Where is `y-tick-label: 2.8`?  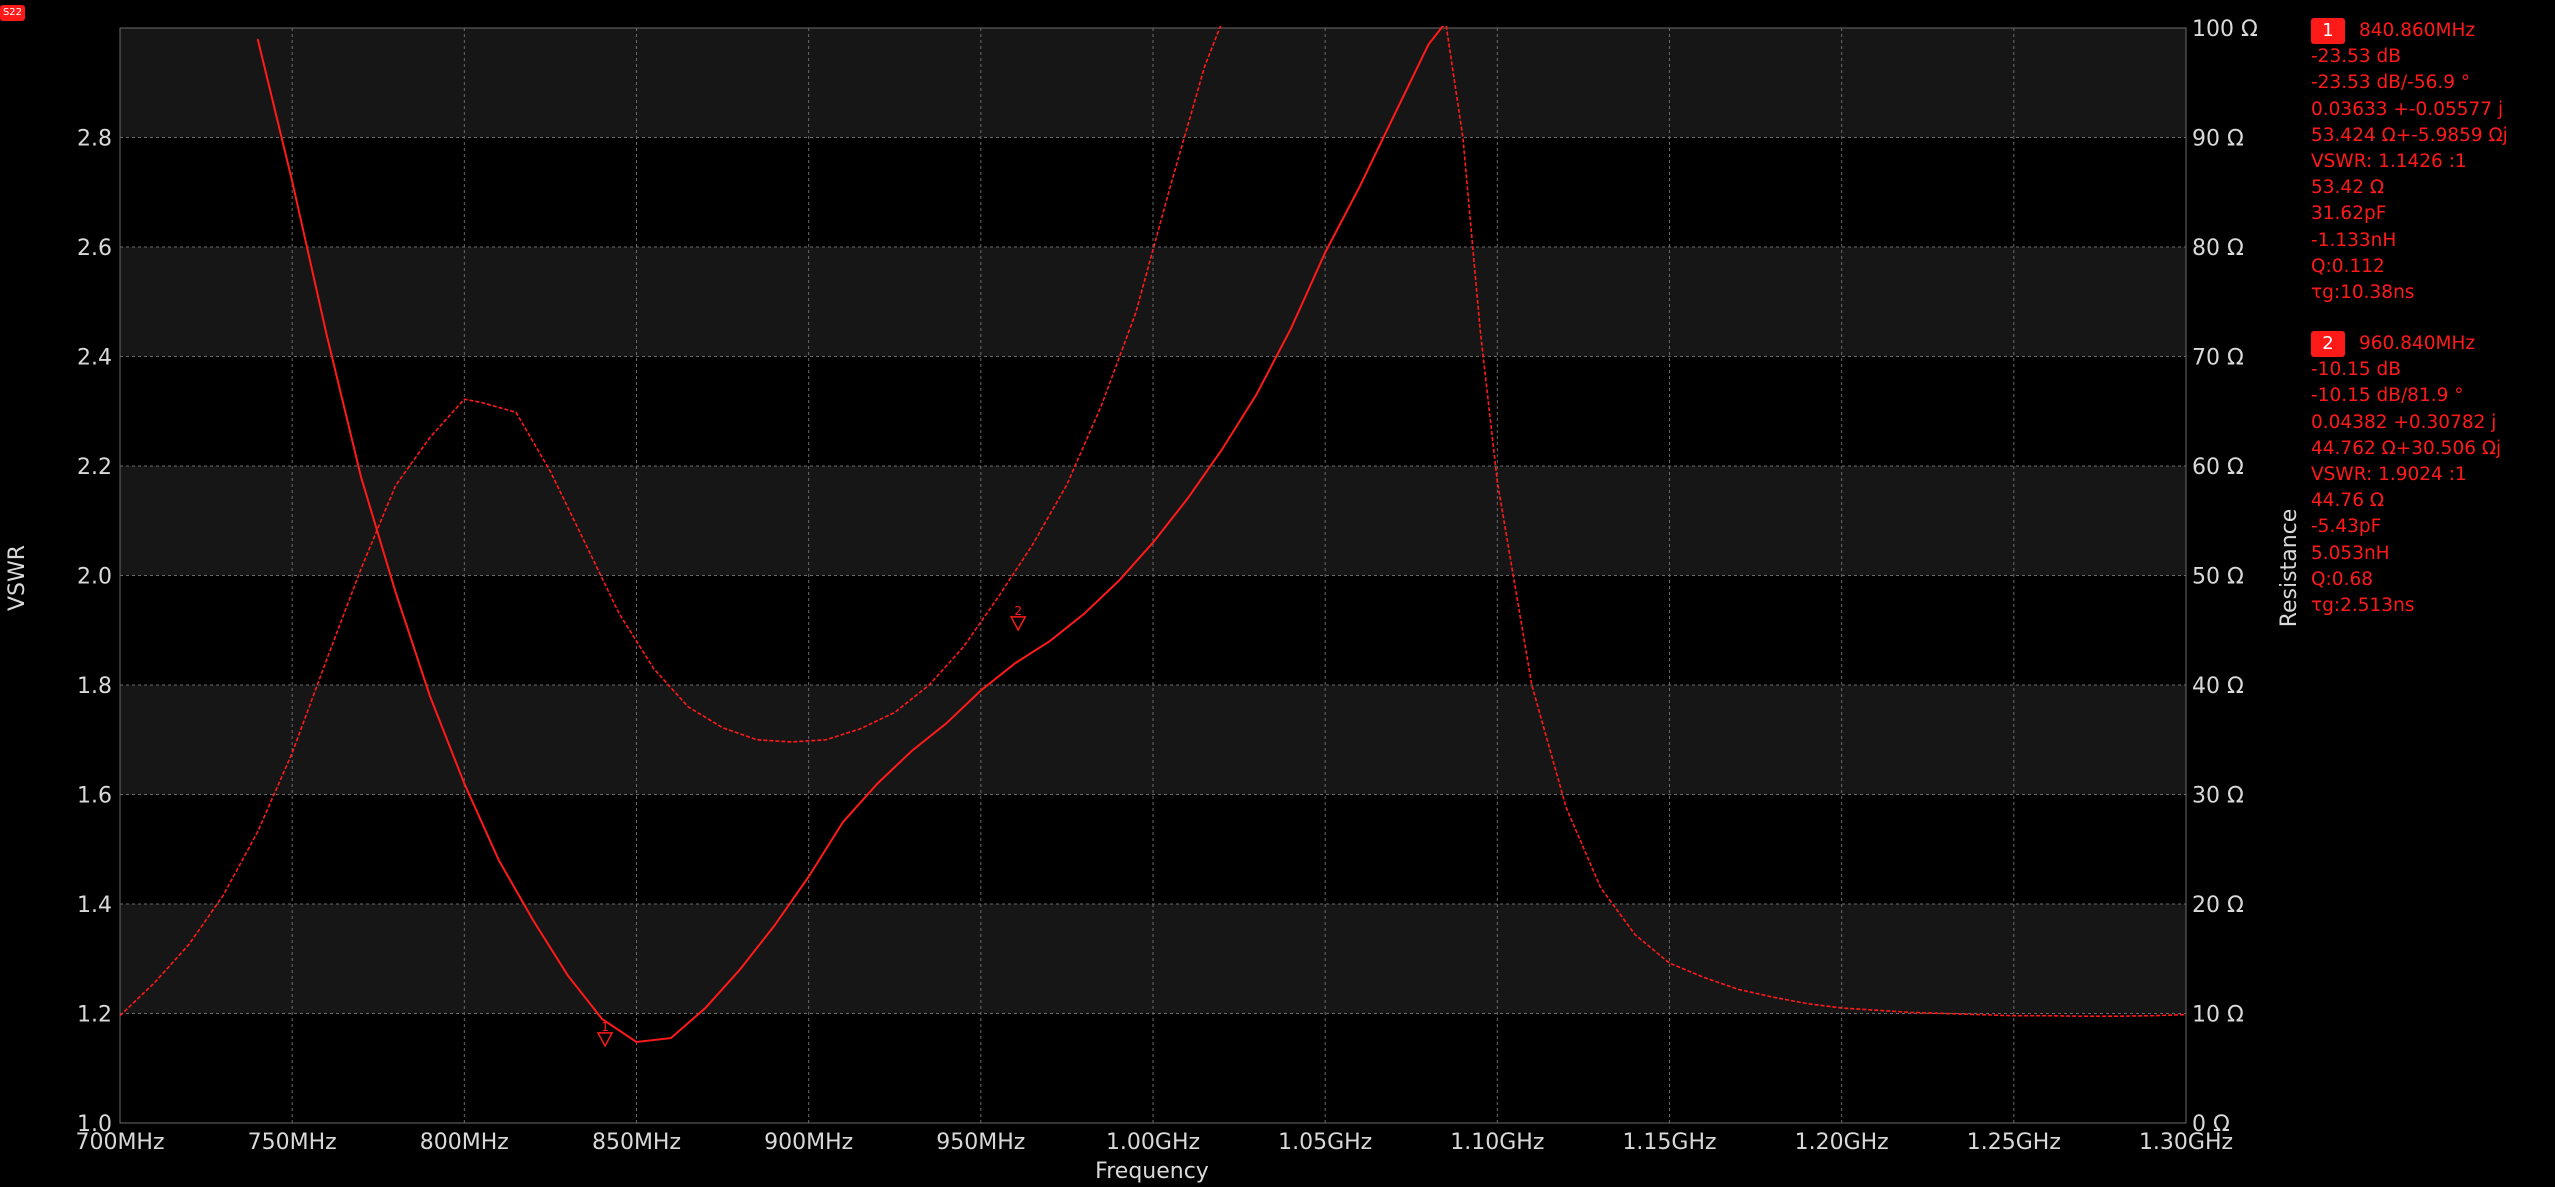
y-tick-label: 2.8 is located at coordinates (94, 139).